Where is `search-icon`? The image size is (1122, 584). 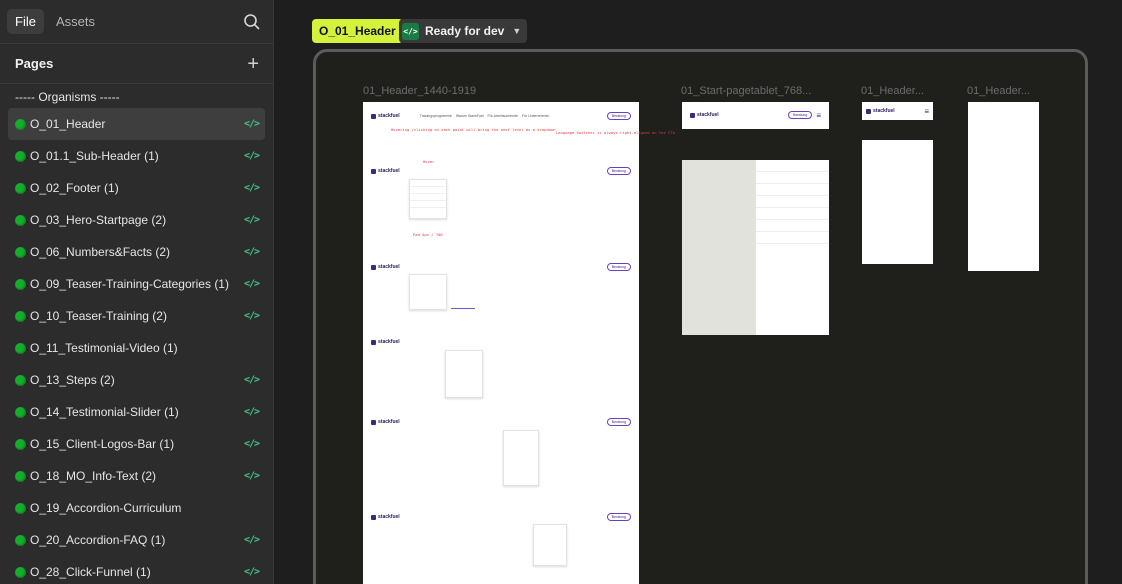
search-icon is located at coordinates (252, 22).